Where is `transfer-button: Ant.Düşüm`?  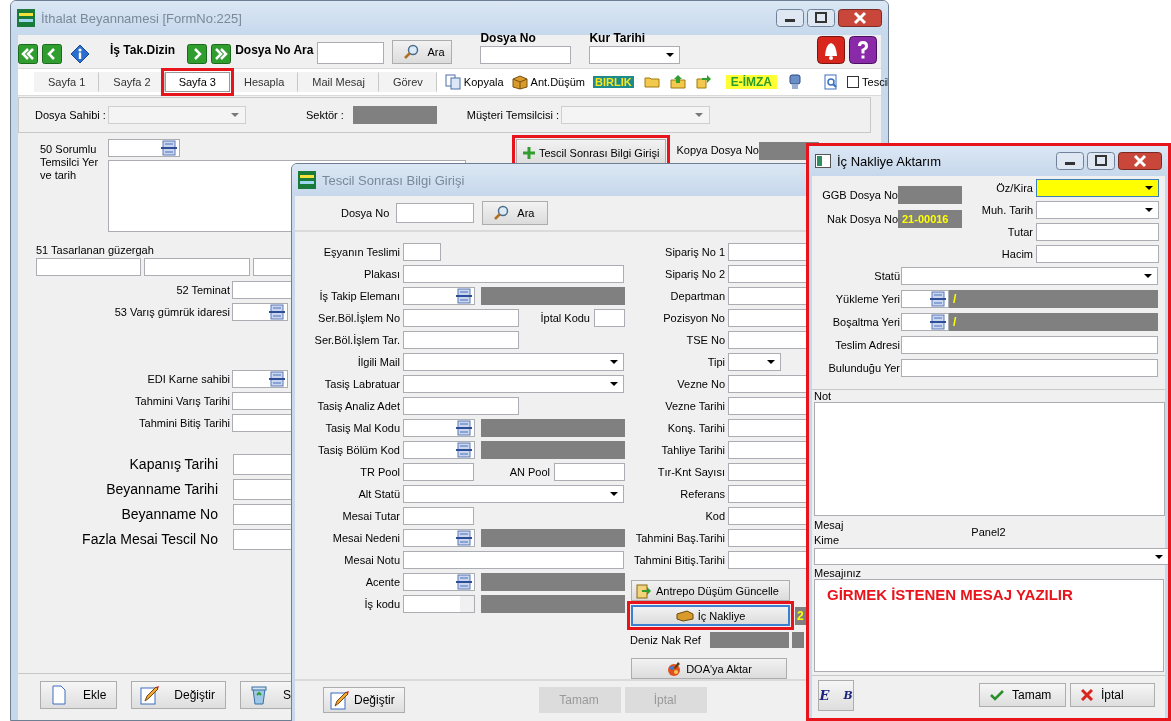
transfer-button: Ant.Düşüm is located at coordinates (548, 82).